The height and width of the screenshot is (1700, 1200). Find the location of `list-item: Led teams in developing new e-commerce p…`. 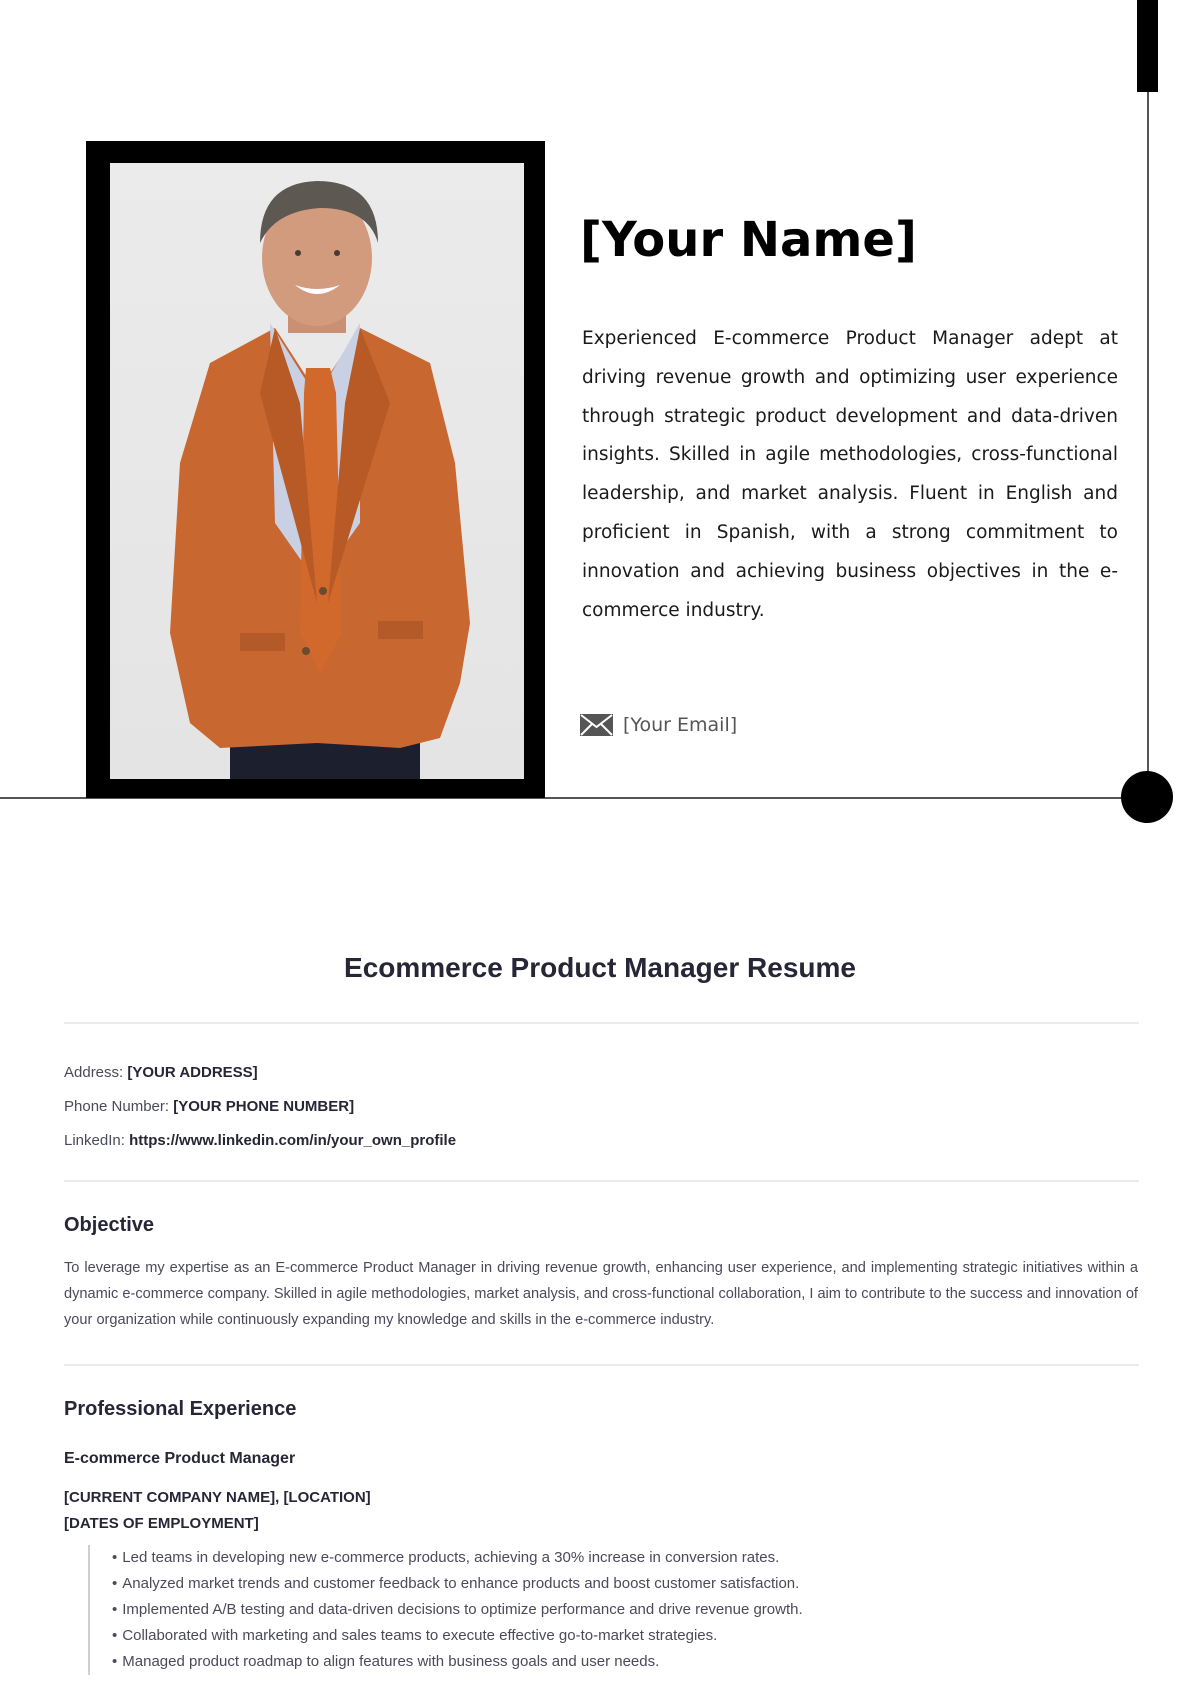

list-item: Led teams in developing new e-commerce p… is located at coordinates (457, 1558).